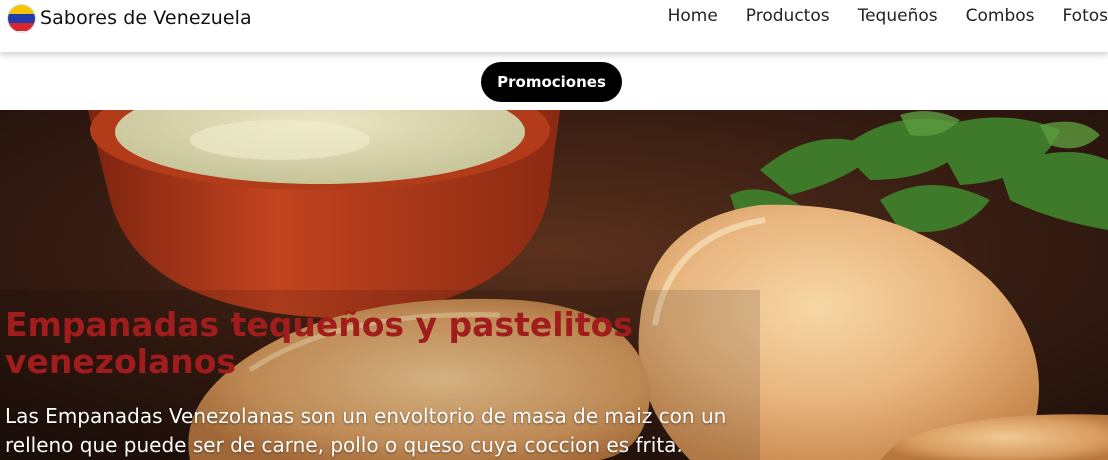 The width and height of the screenshot is (1108, 460). I want to click on nav-item-fotos: Fotos, so click(1085, 16).